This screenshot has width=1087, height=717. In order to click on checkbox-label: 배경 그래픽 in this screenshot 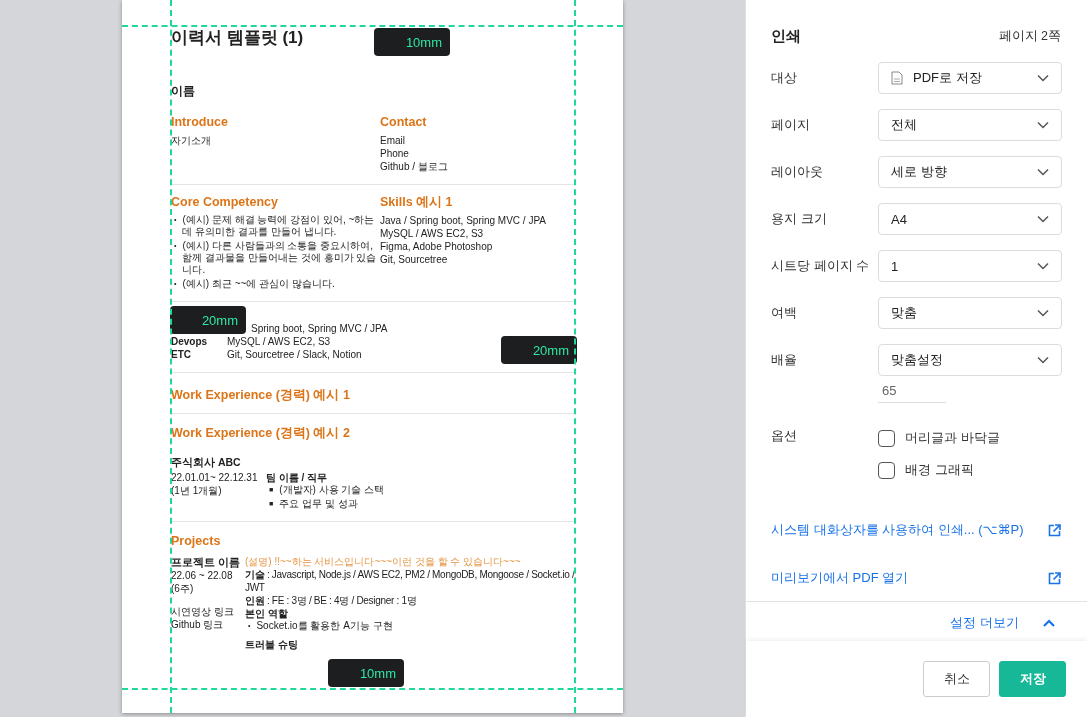, I will do `click(939, 470)`.